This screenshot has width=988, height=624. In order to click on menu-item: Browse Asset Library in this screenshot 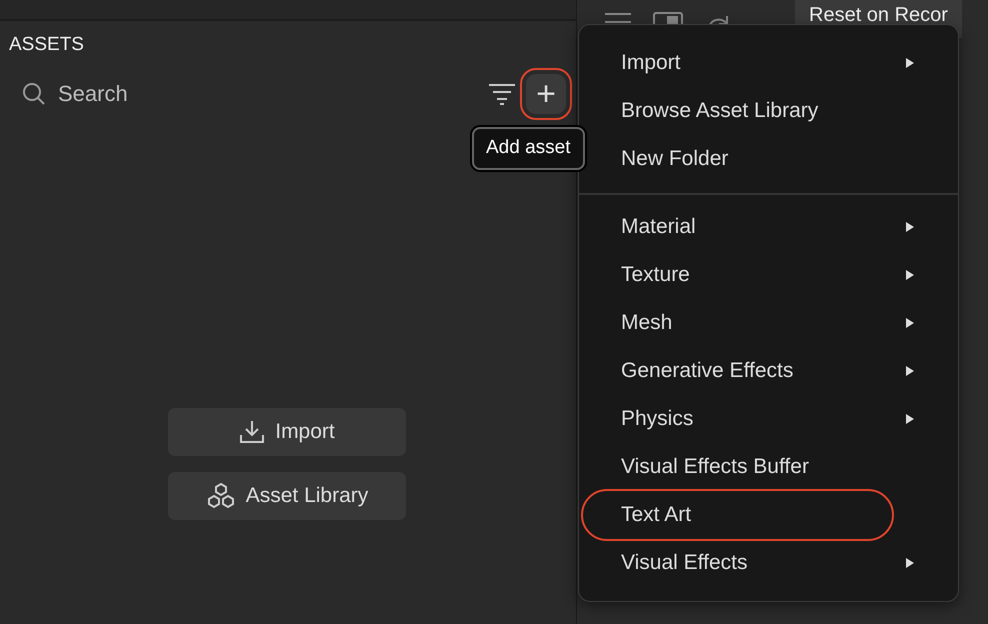, I will do `click(768, 111)`.